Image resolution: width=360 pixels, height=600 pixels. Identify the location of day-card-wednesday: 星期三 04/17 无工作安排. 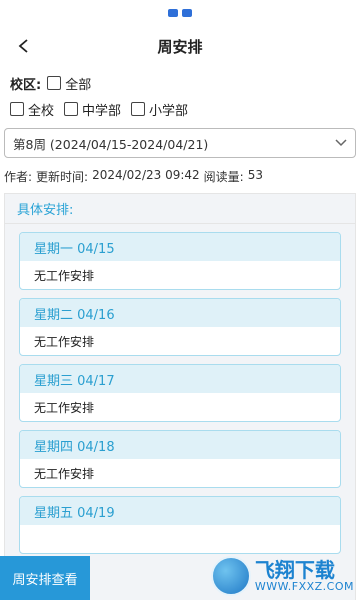
(180, 393).